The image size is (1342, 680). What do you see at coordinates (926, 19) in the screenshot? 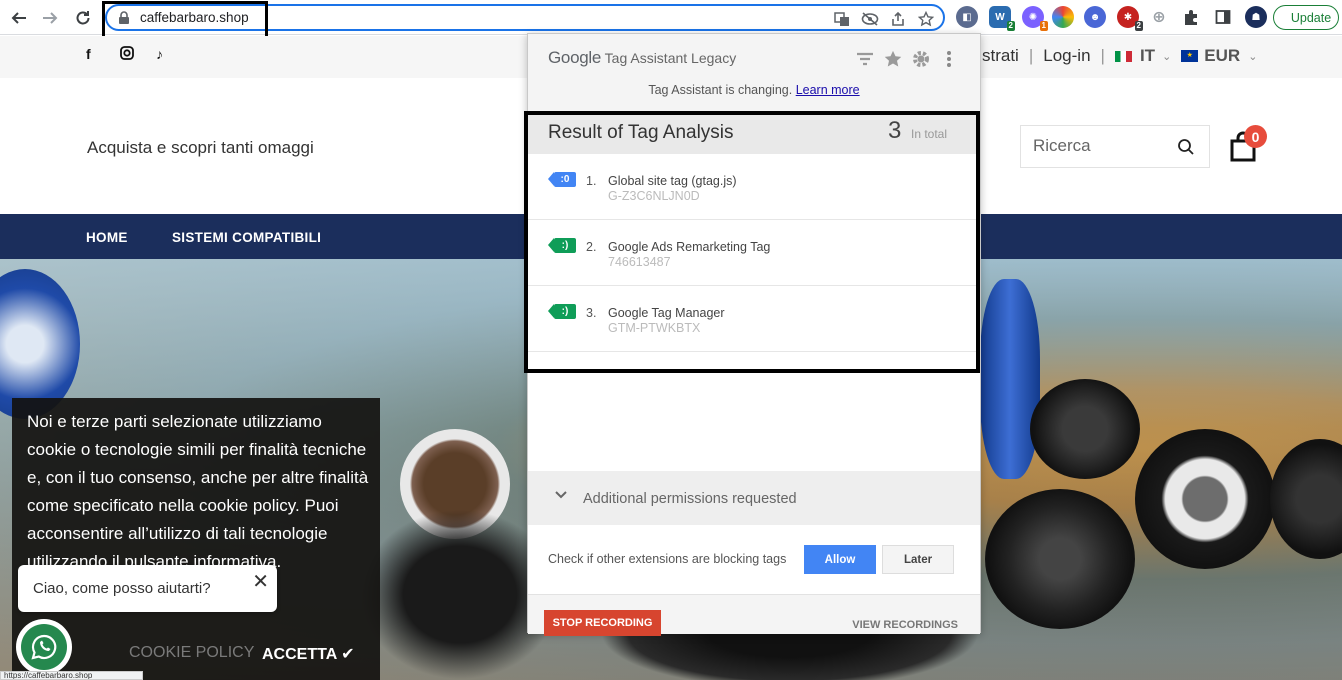
I see `bookmark-star-icon` at bounding box center [926, 19].